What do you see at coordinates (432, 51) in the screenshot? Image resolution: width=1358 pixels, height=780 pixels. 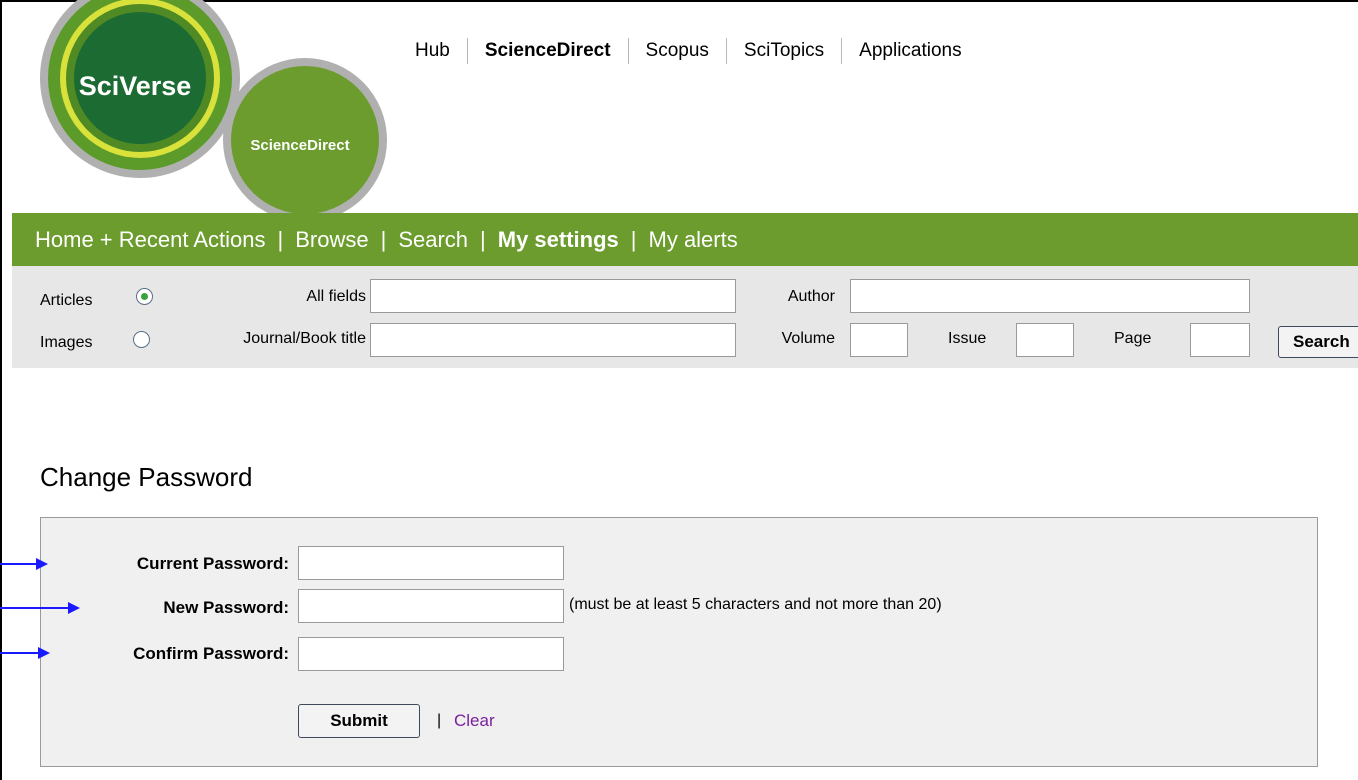 I see `top-nav-hub: Hub` at bounding box center [432, 51].